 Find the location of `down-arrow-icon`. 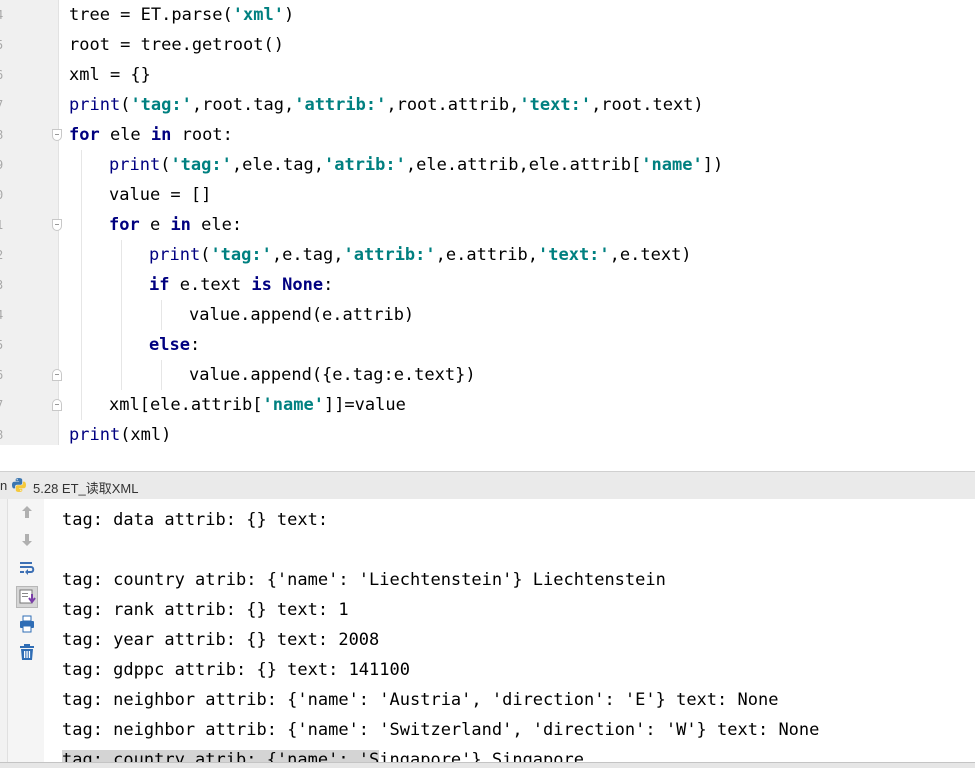

down-arrow-icon is located at coordinates (27, 540).